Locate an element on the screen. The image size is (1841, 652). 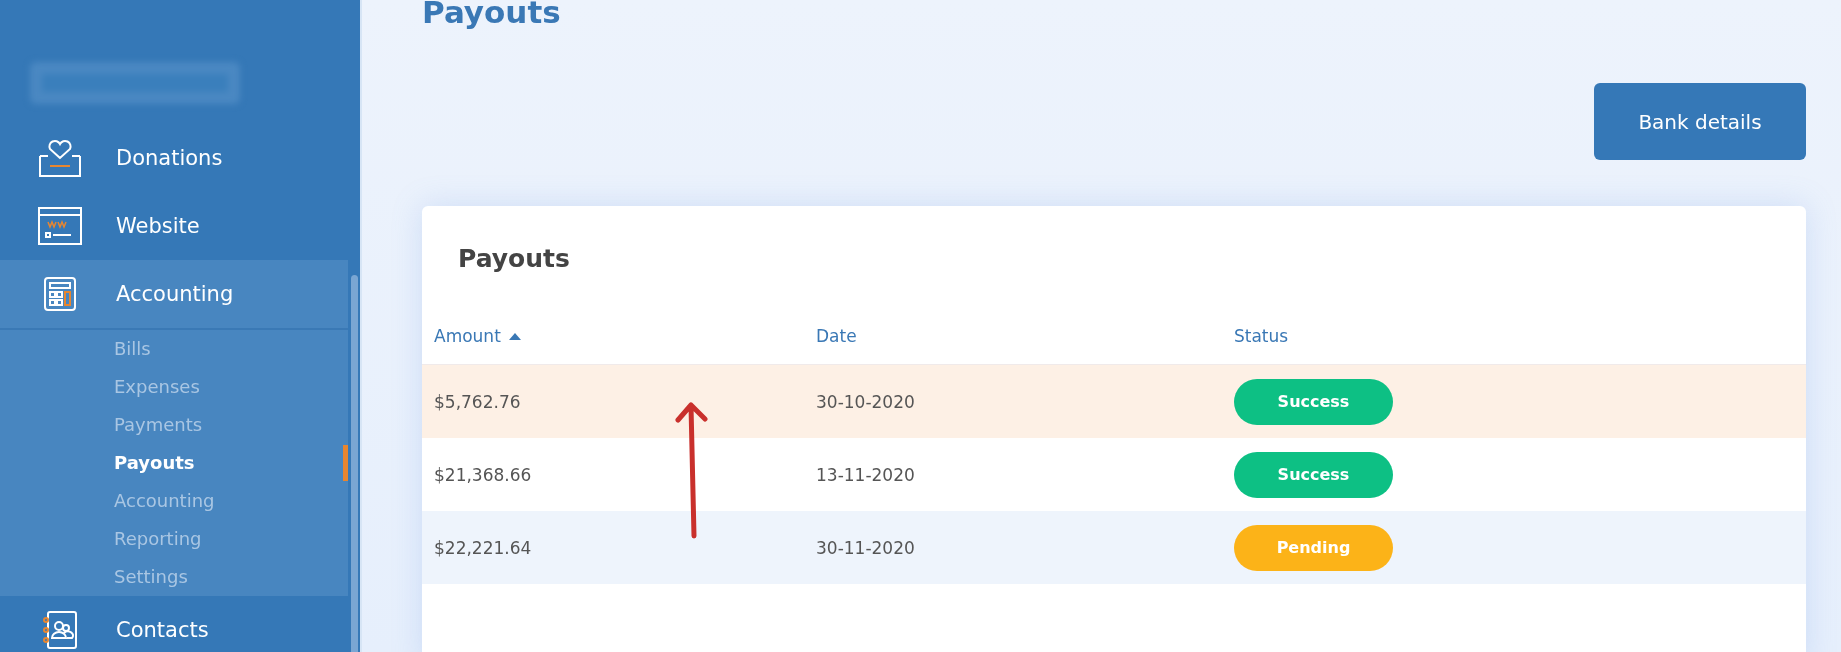
card-title: Payouts is located at coordinates (514, 259).